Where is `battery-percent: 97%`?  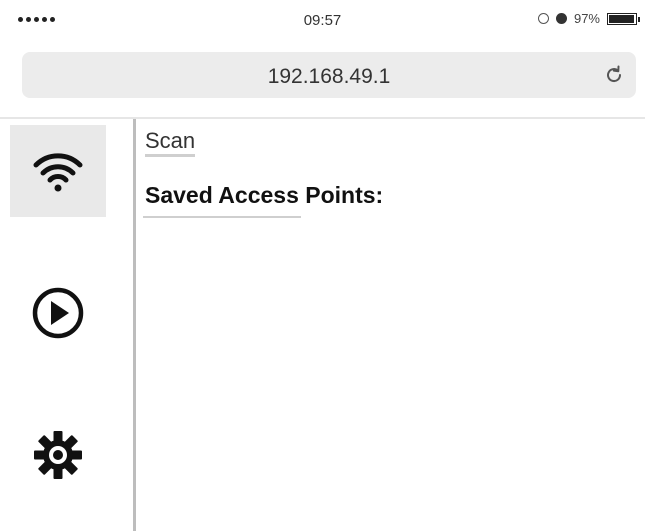
battery-percent: 97% is located at coordinates (586, 18).